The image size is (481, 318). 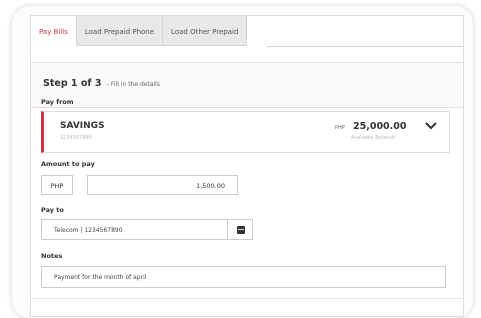 What do you see at coordinates (82, 126) in the screenshot?
I see `account-name: SAVINGS` at bounding box center [82, 126].